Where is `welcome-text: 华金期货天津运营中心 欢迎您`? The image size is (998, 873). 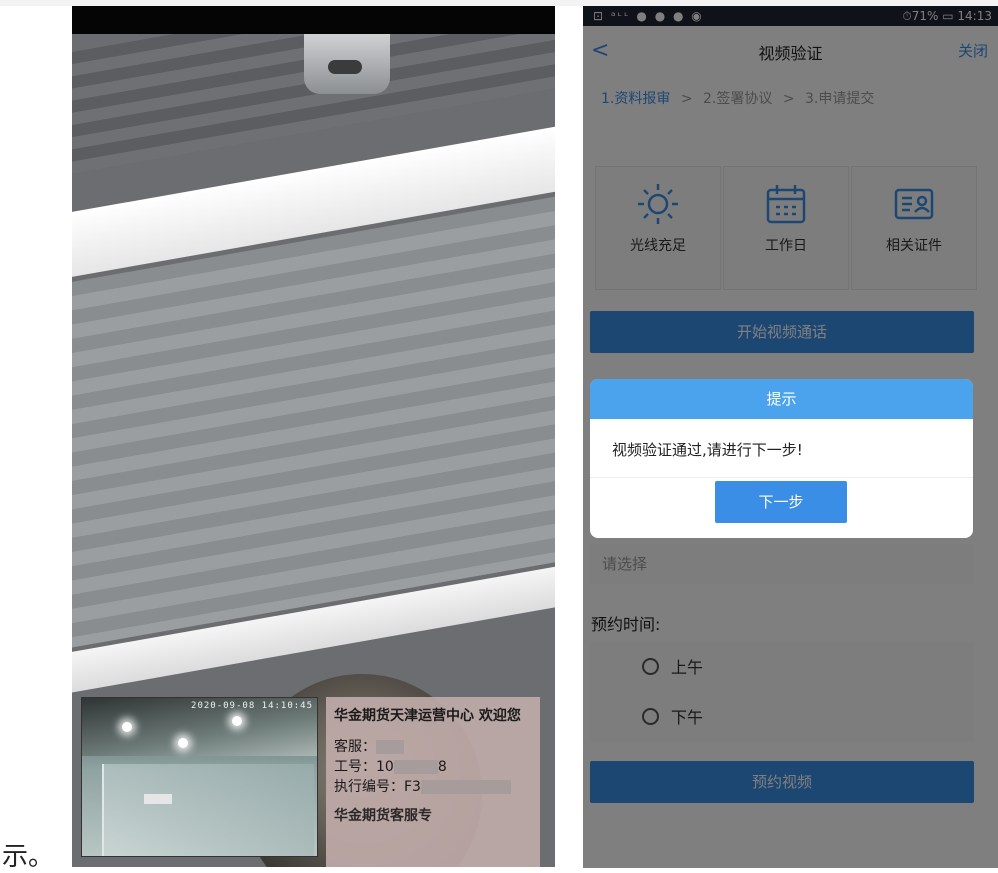
welcome-text: 华金期货天津运营中心 欢迎您 is located at coordinates (427, 716).